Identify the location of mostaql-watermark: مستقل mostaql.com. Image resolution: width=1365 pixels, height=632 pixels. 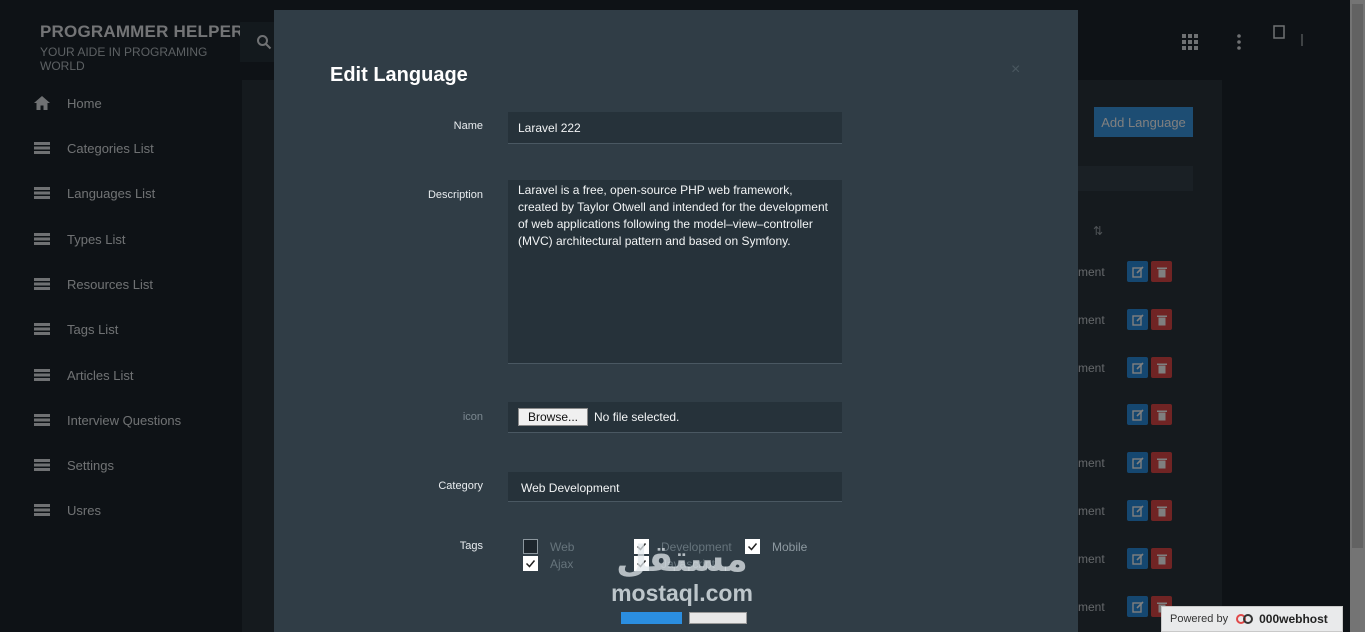
(682, 580).